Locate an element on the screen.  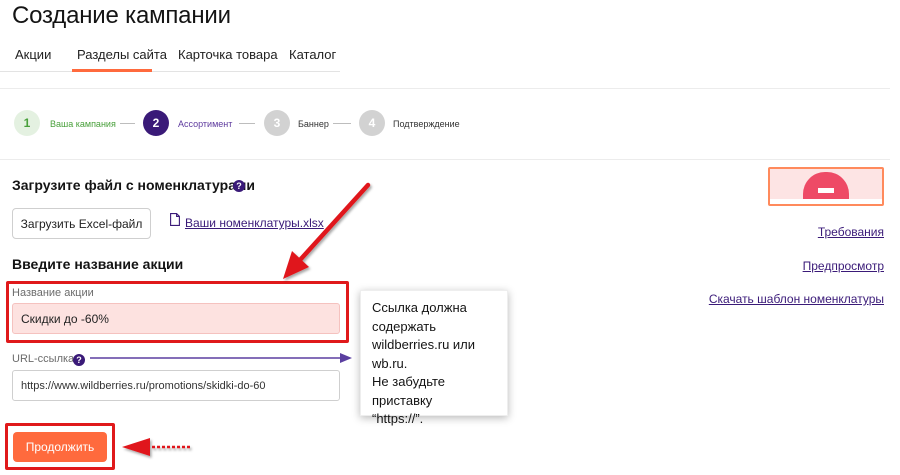
continue-button: Продолжить is located at coordinates (60, 447).